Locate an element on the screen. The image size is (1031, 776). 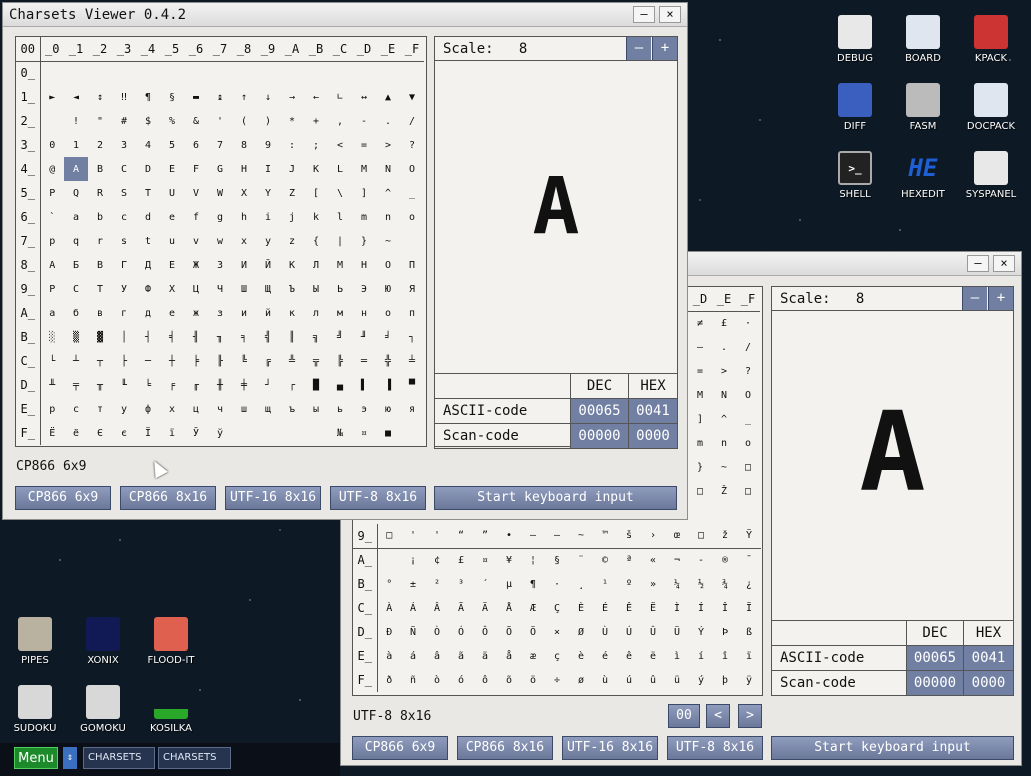
char-cell: ═ is located at coordinates (364, 361).